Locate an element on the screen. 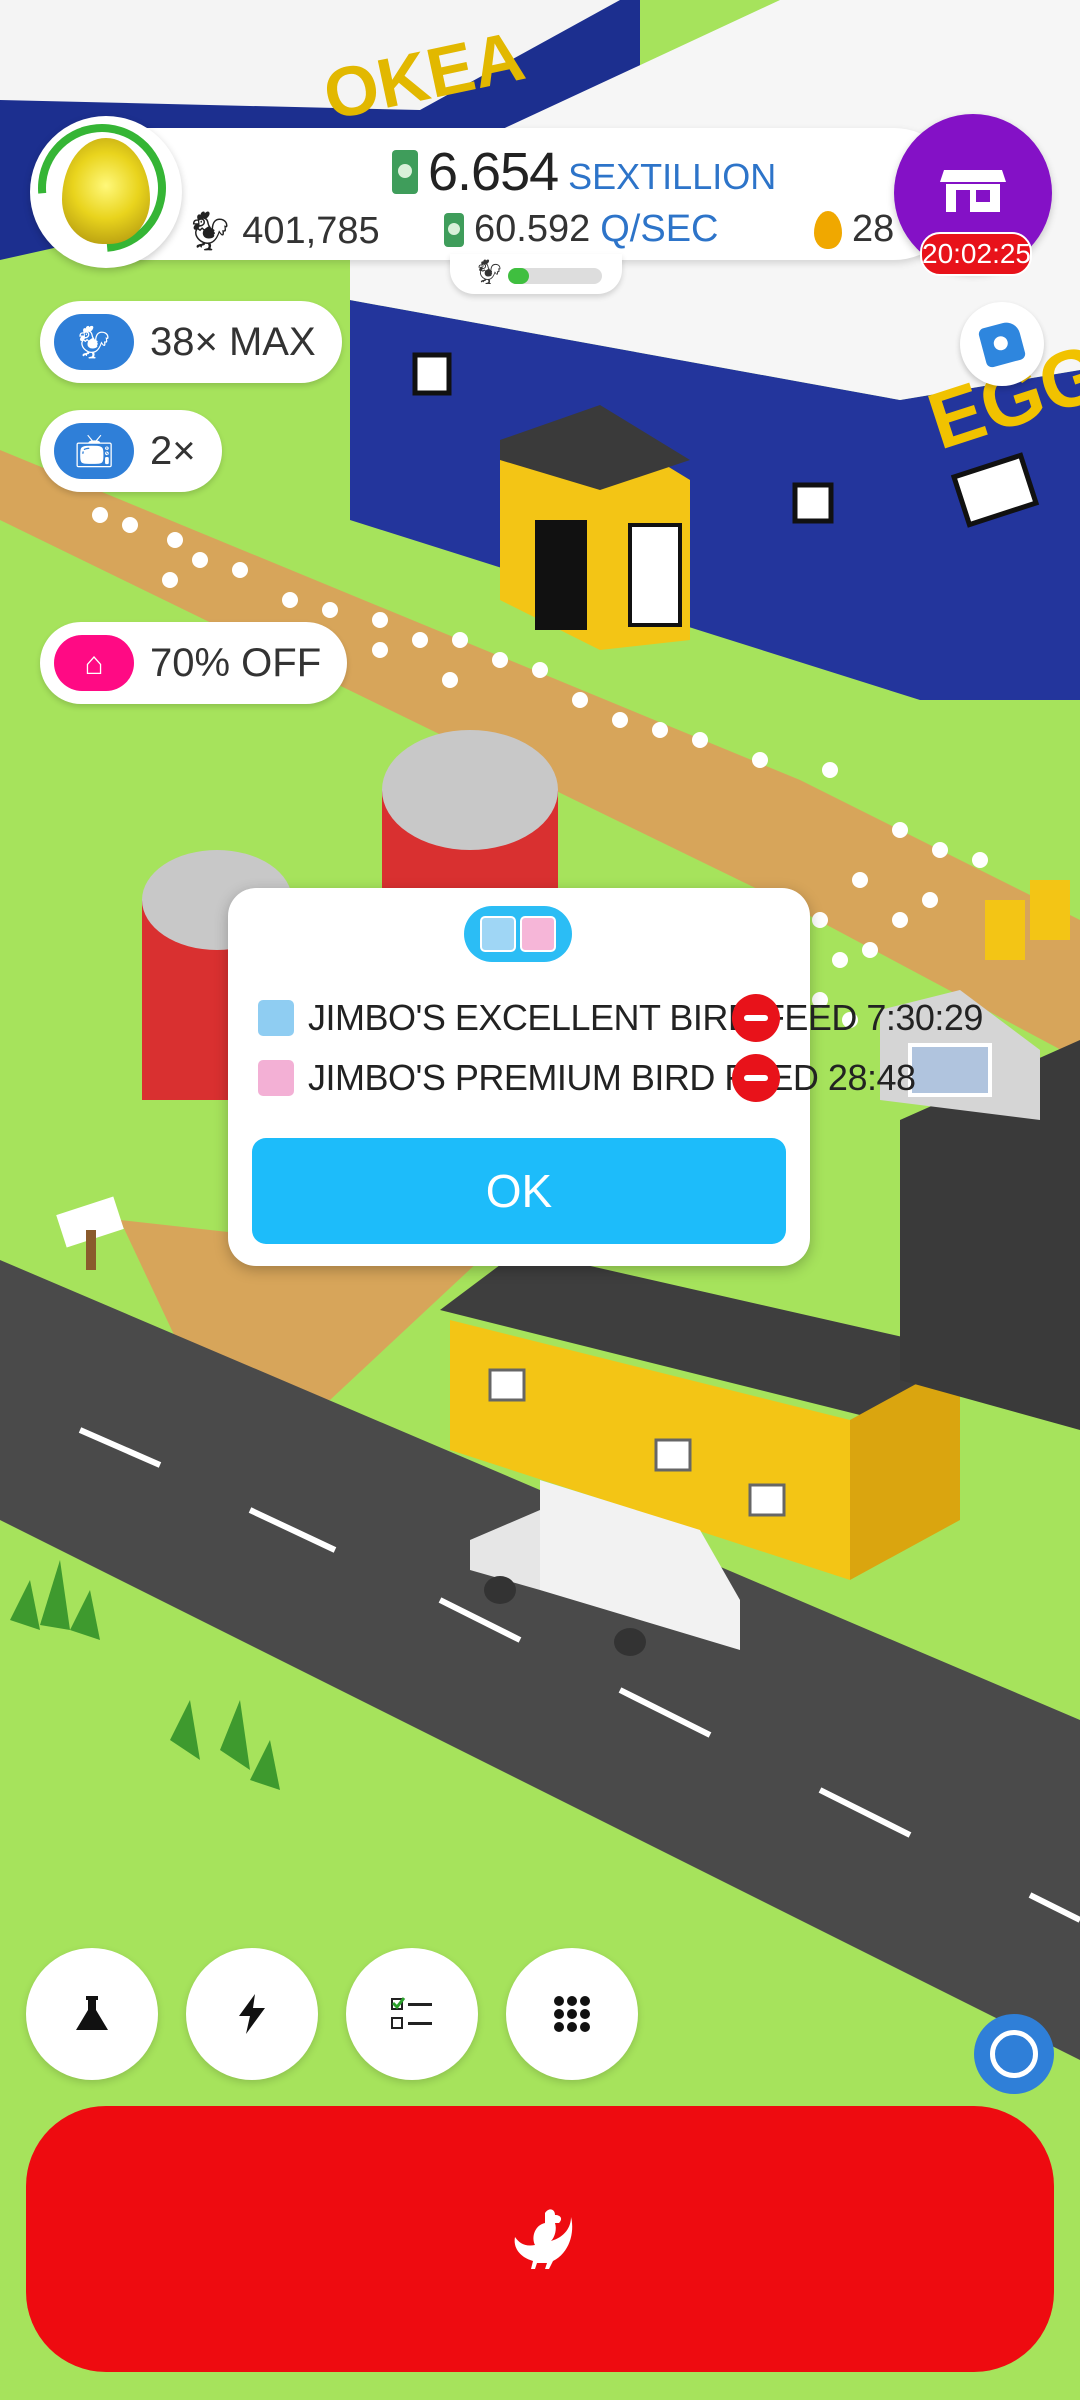  chicken-icon is located at coordinates (543, 2239).